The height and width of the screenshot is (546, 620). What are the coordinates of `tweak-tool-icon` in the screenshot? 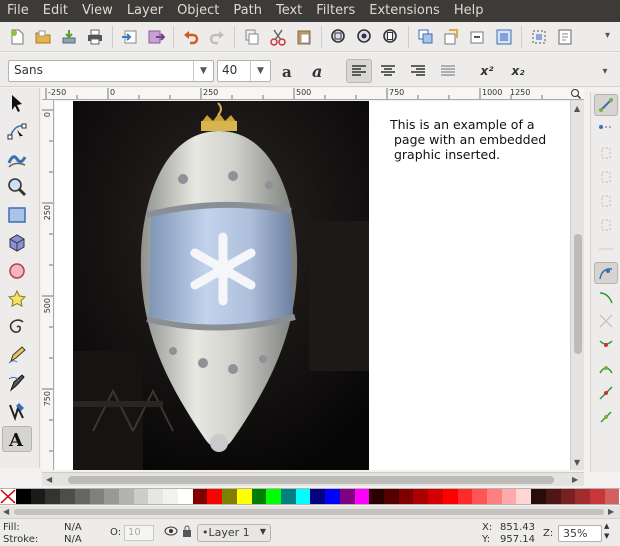 It's located at (17, 159).